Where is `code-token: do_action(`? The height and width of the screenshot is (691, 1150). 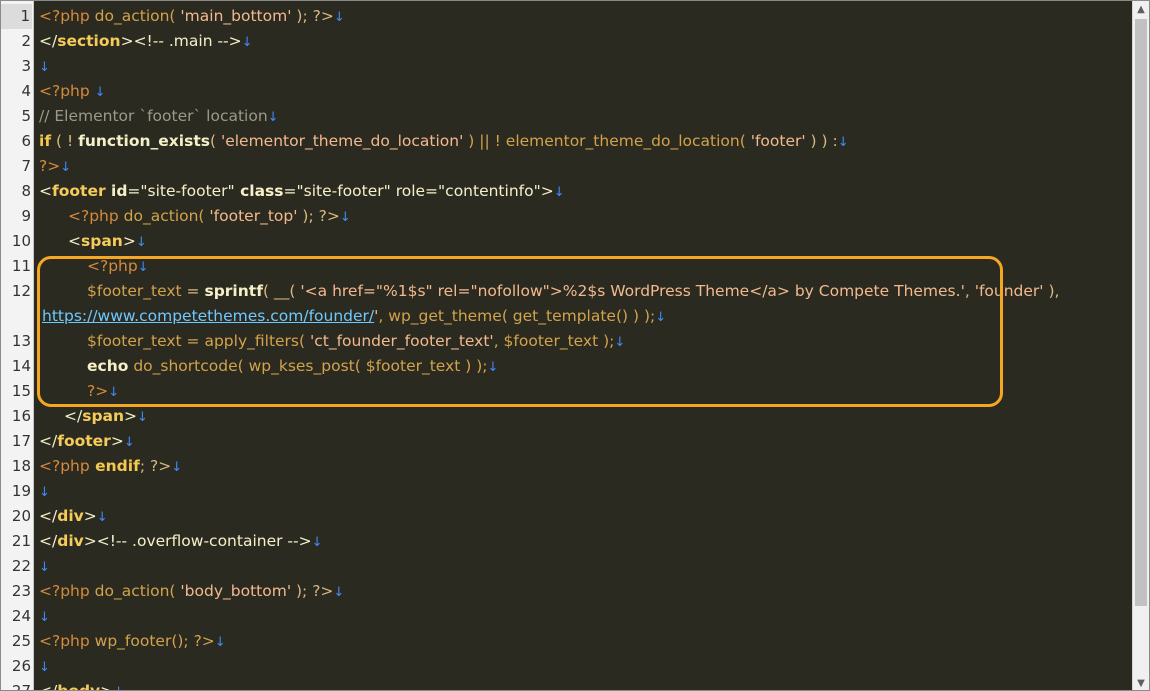 code-token: do_action( is located at coordinates (132, 16).